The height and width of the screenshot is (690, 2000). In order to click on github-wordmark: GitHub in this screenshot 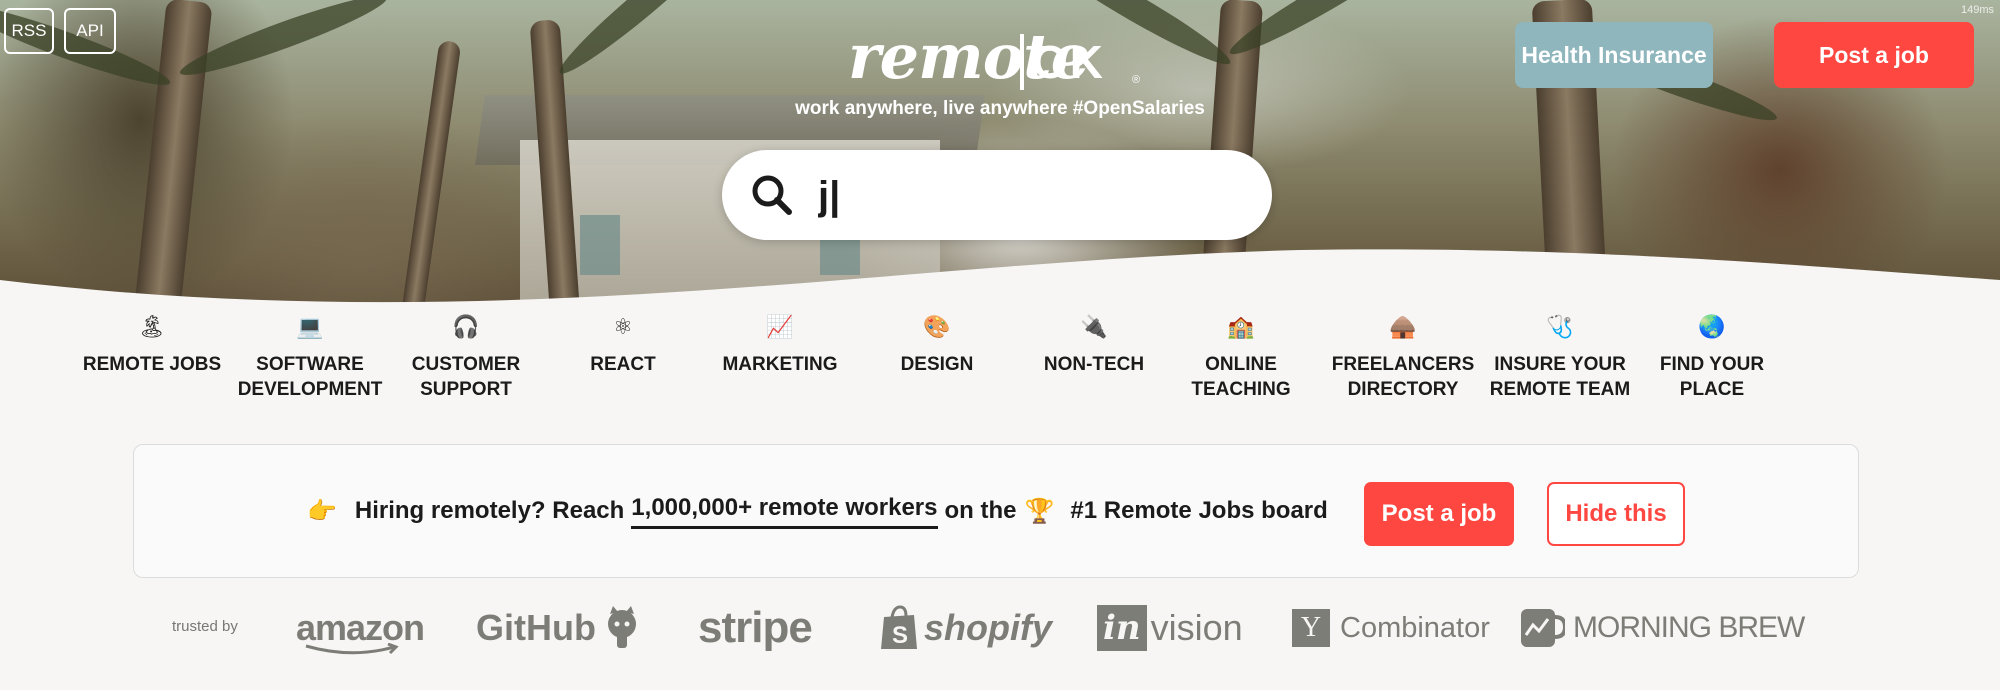, I will do `click(536, 627)`.